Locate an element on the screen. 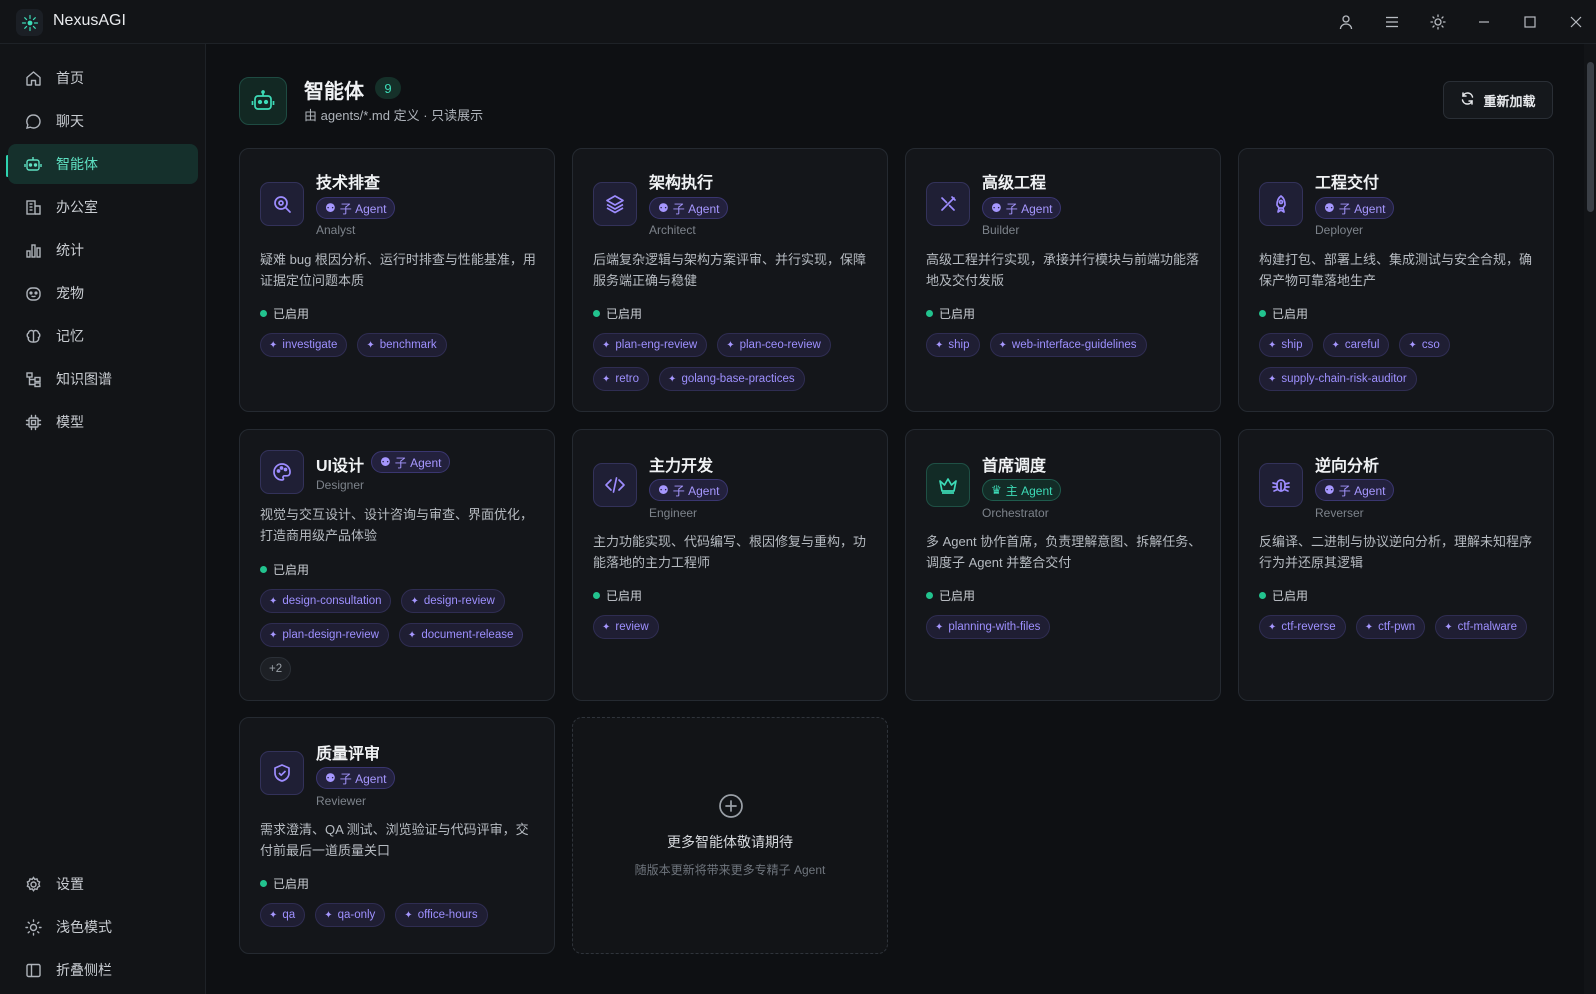 This screenshot has width=1596, height=994. agent-role: Architect is located at coordinates (672, 230).